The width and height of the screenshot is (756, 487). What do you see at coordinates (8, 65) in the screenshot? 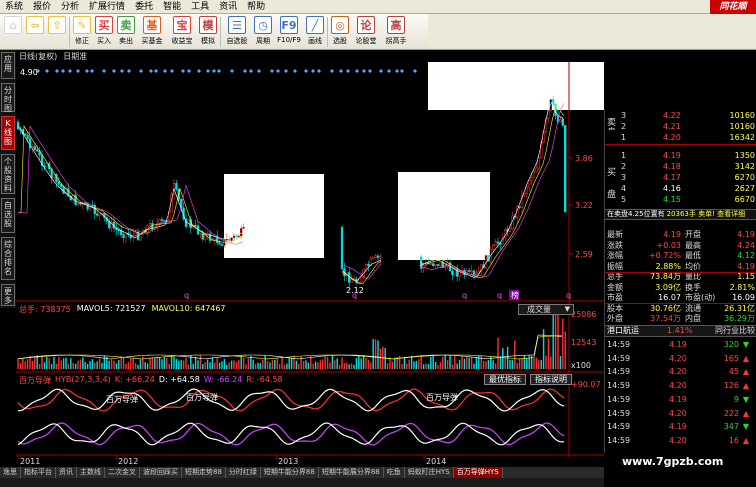
I see `left-tab: 应用` at bounding box center [8, 65].